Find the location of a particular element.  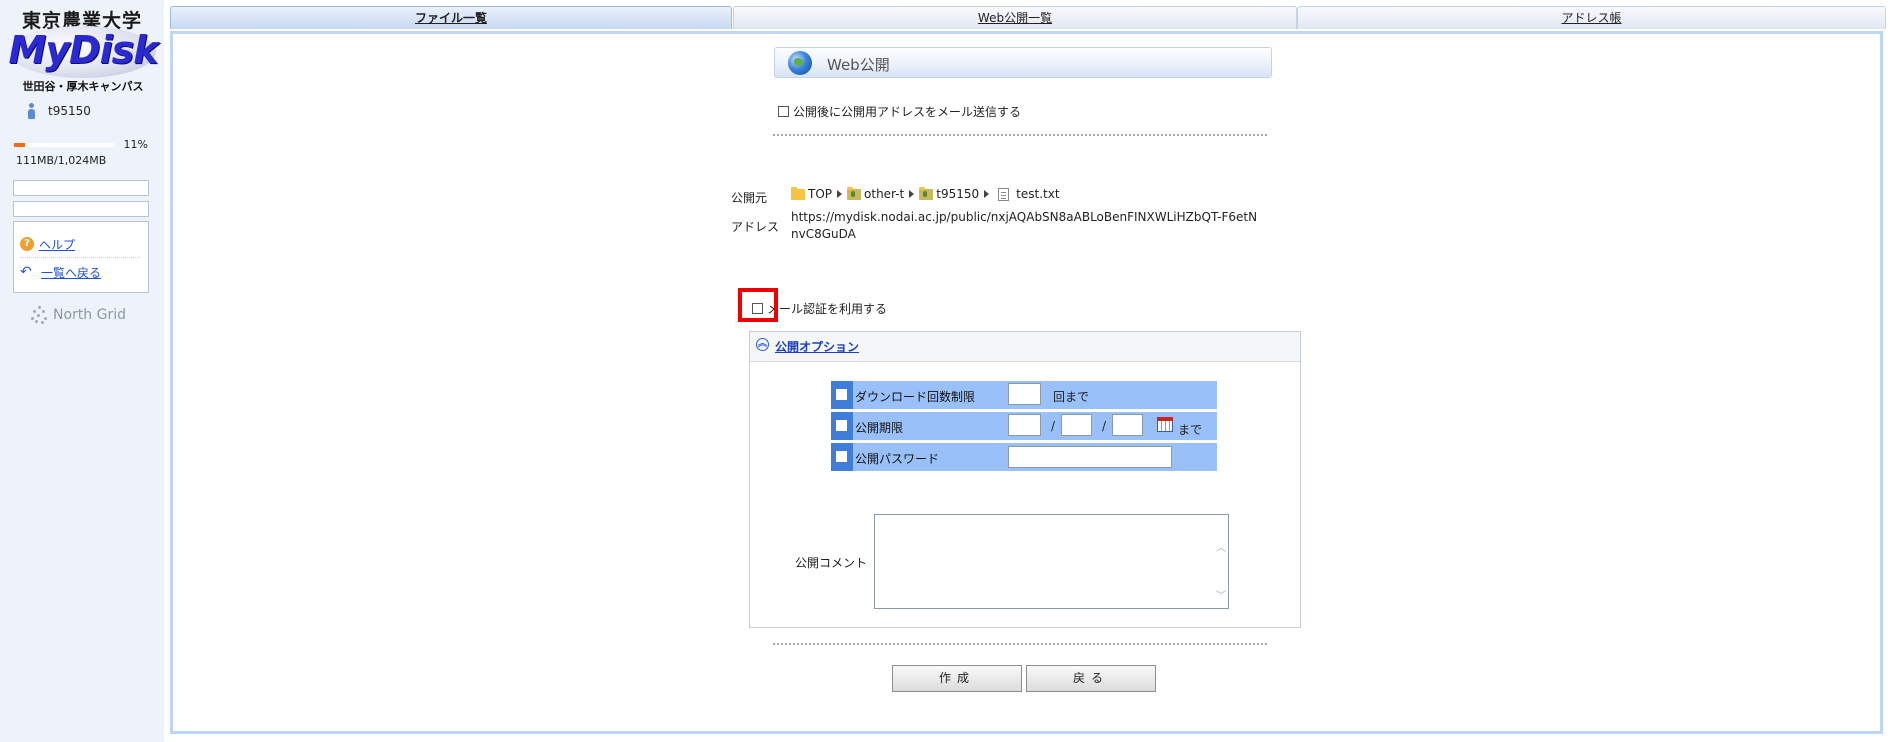

comment-label: 公開コメント is located at coordinates (831, 563).